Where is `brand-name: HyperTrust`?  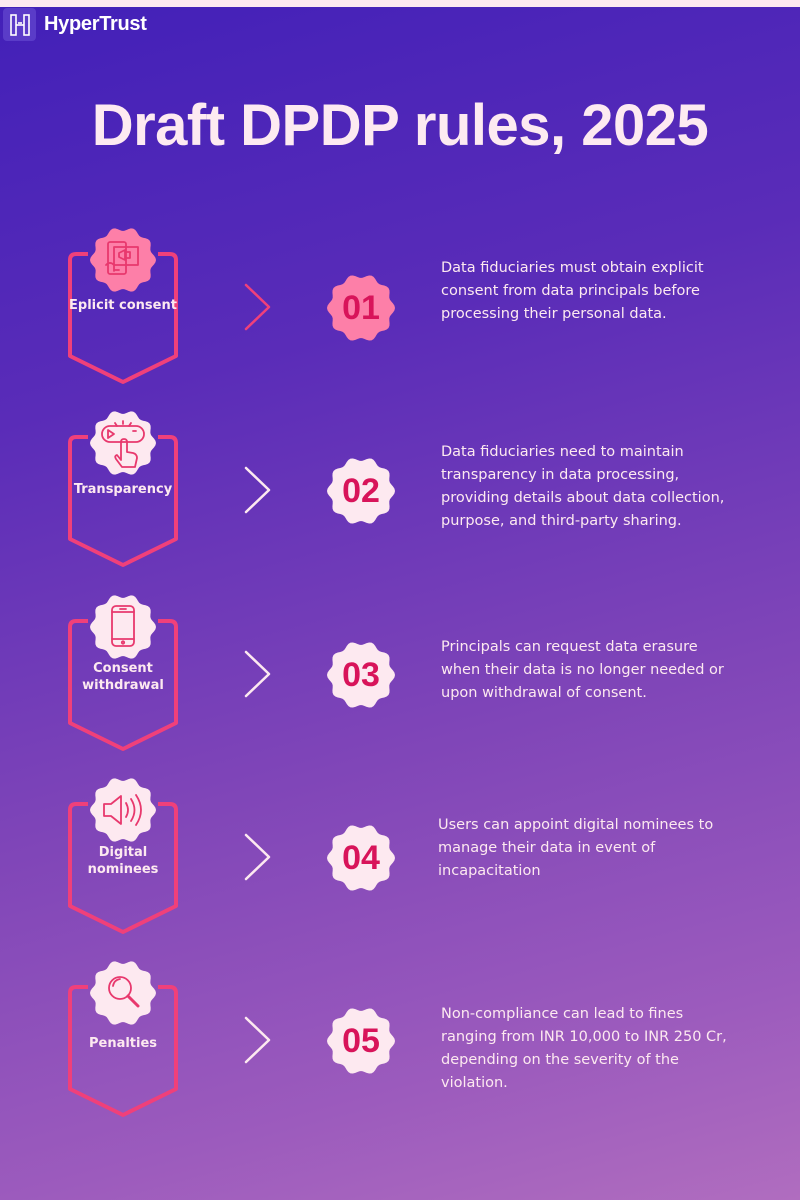
brand-name: HyperTrust is located at coordinates (95, 24).